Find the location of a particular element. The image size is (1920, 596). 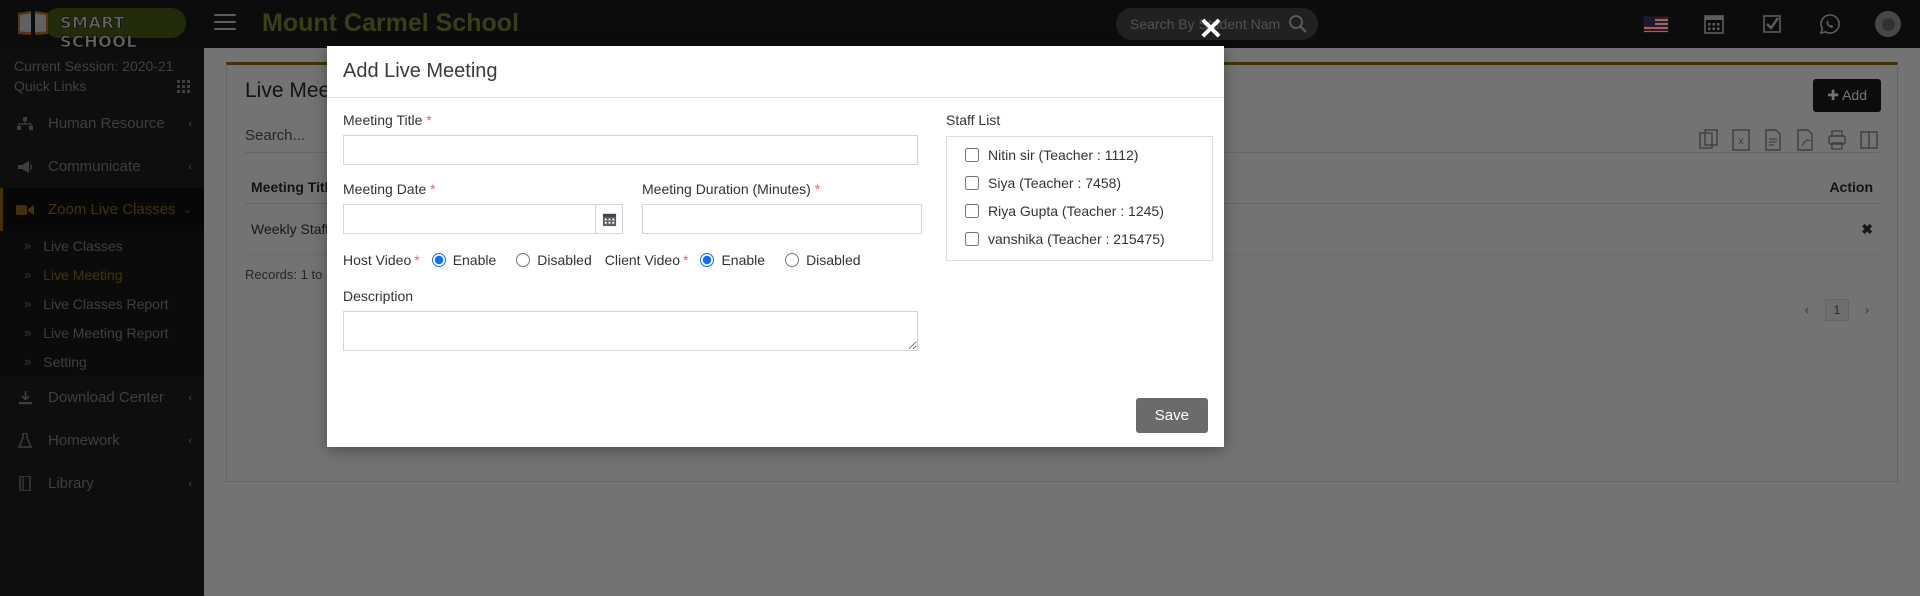

client-video-label: Client Video is located at coordinates (642, 260).